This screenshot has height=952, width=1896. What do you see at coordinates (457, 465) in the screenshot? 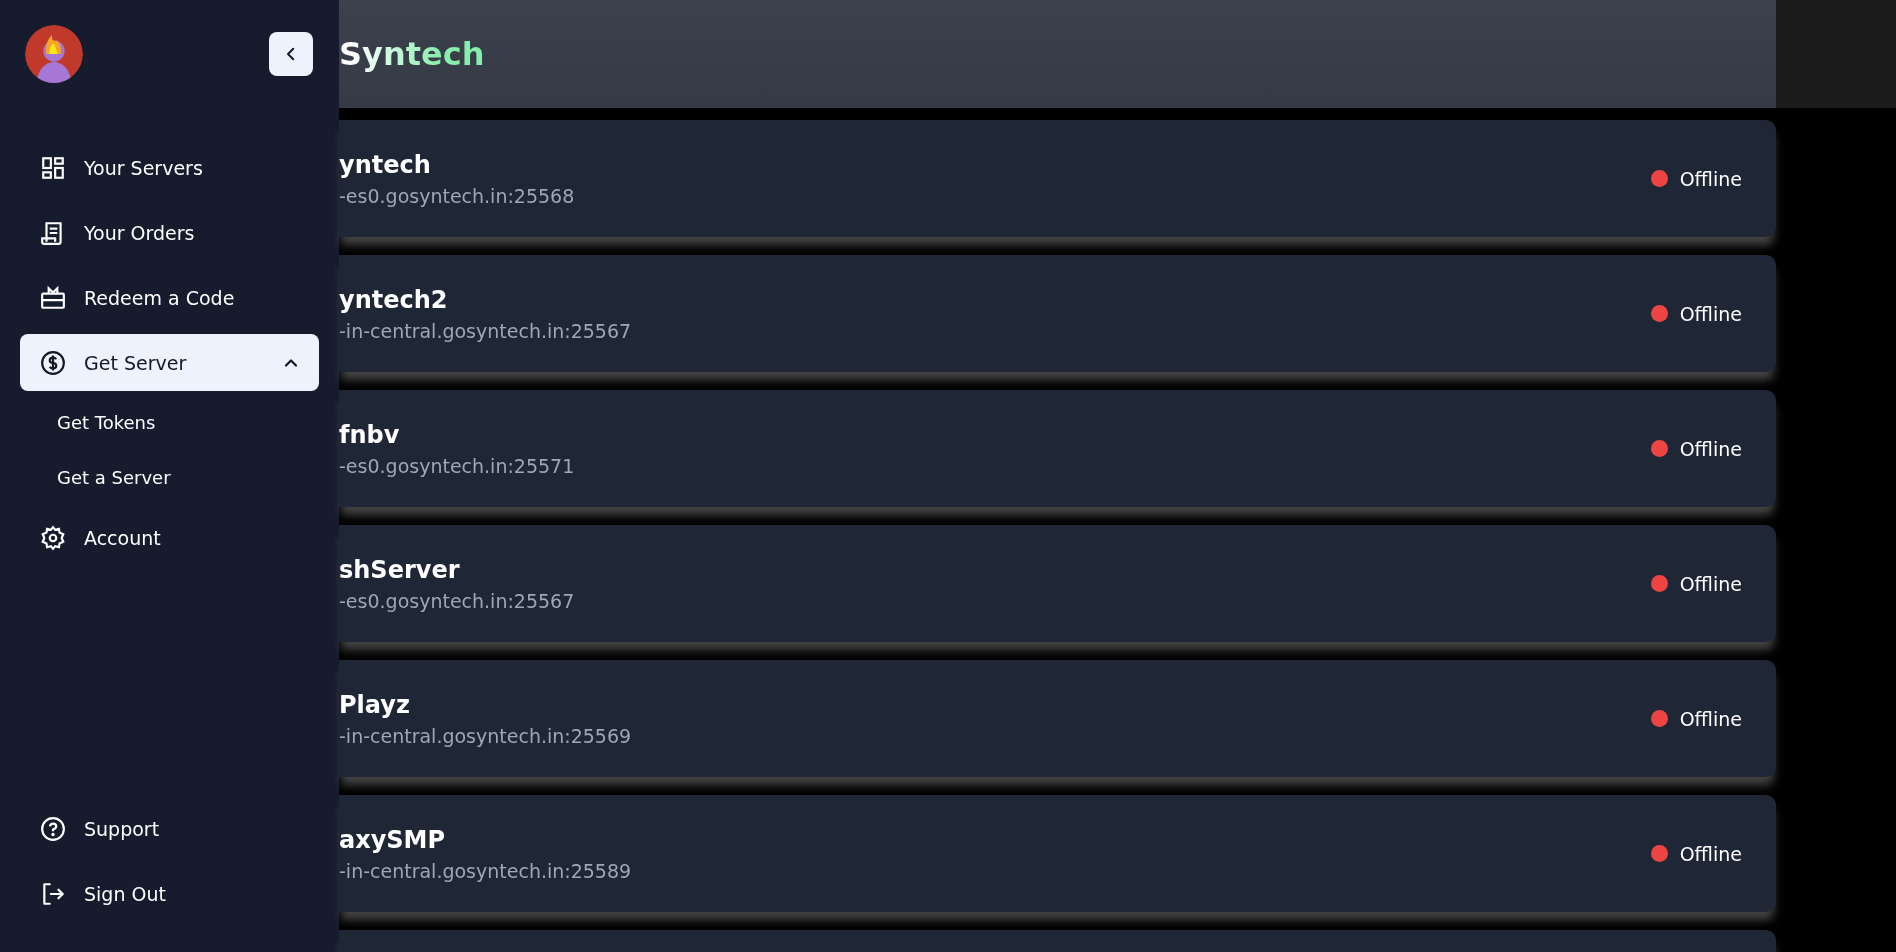
I see `server-address: -es0.gosyntech.in:25571` at bounding box center [457, 465].